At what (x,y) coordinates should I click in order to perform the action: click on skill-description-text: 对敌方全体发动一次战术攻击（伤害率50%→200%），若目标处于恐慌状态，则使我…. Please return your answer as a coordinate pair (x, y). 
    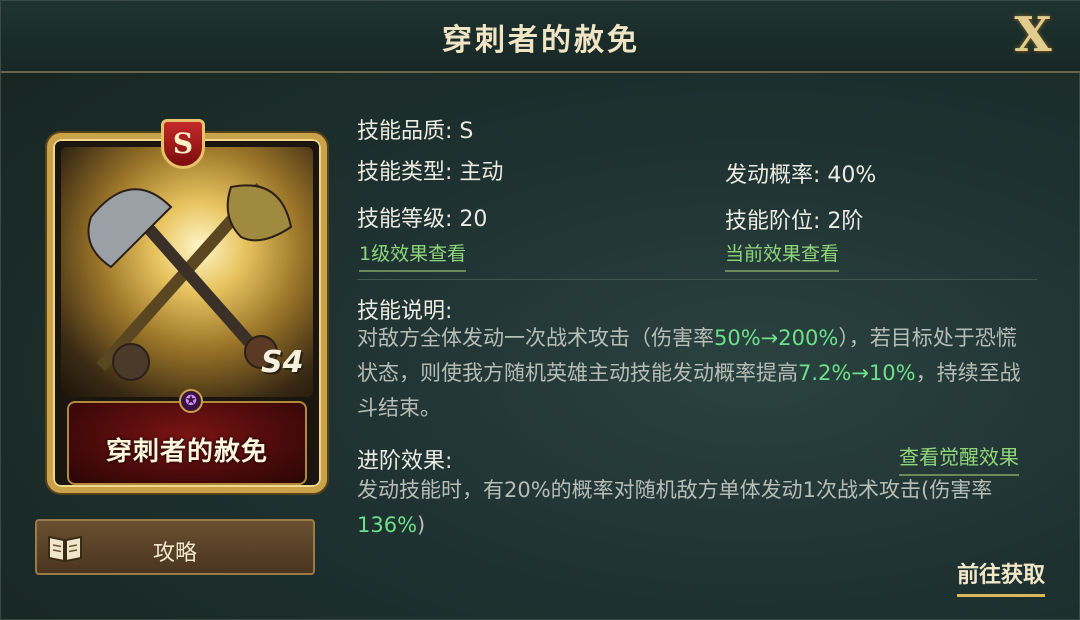
    Looking at the image, I should click on (697, 373).